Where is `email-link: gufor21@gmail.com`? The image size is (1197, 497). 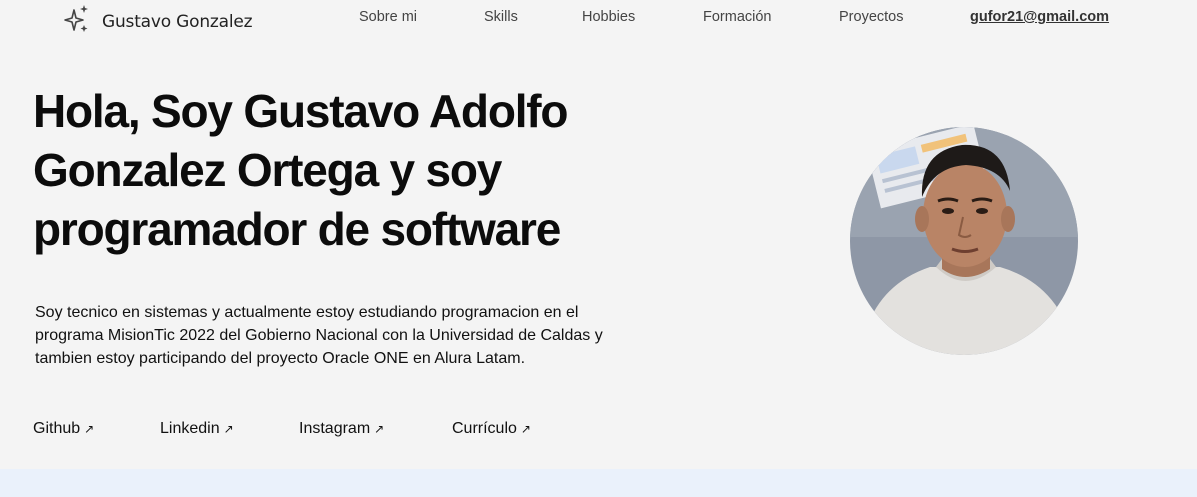 email-link: gufor21@gmail.com is located at coordinates (1039, 17).